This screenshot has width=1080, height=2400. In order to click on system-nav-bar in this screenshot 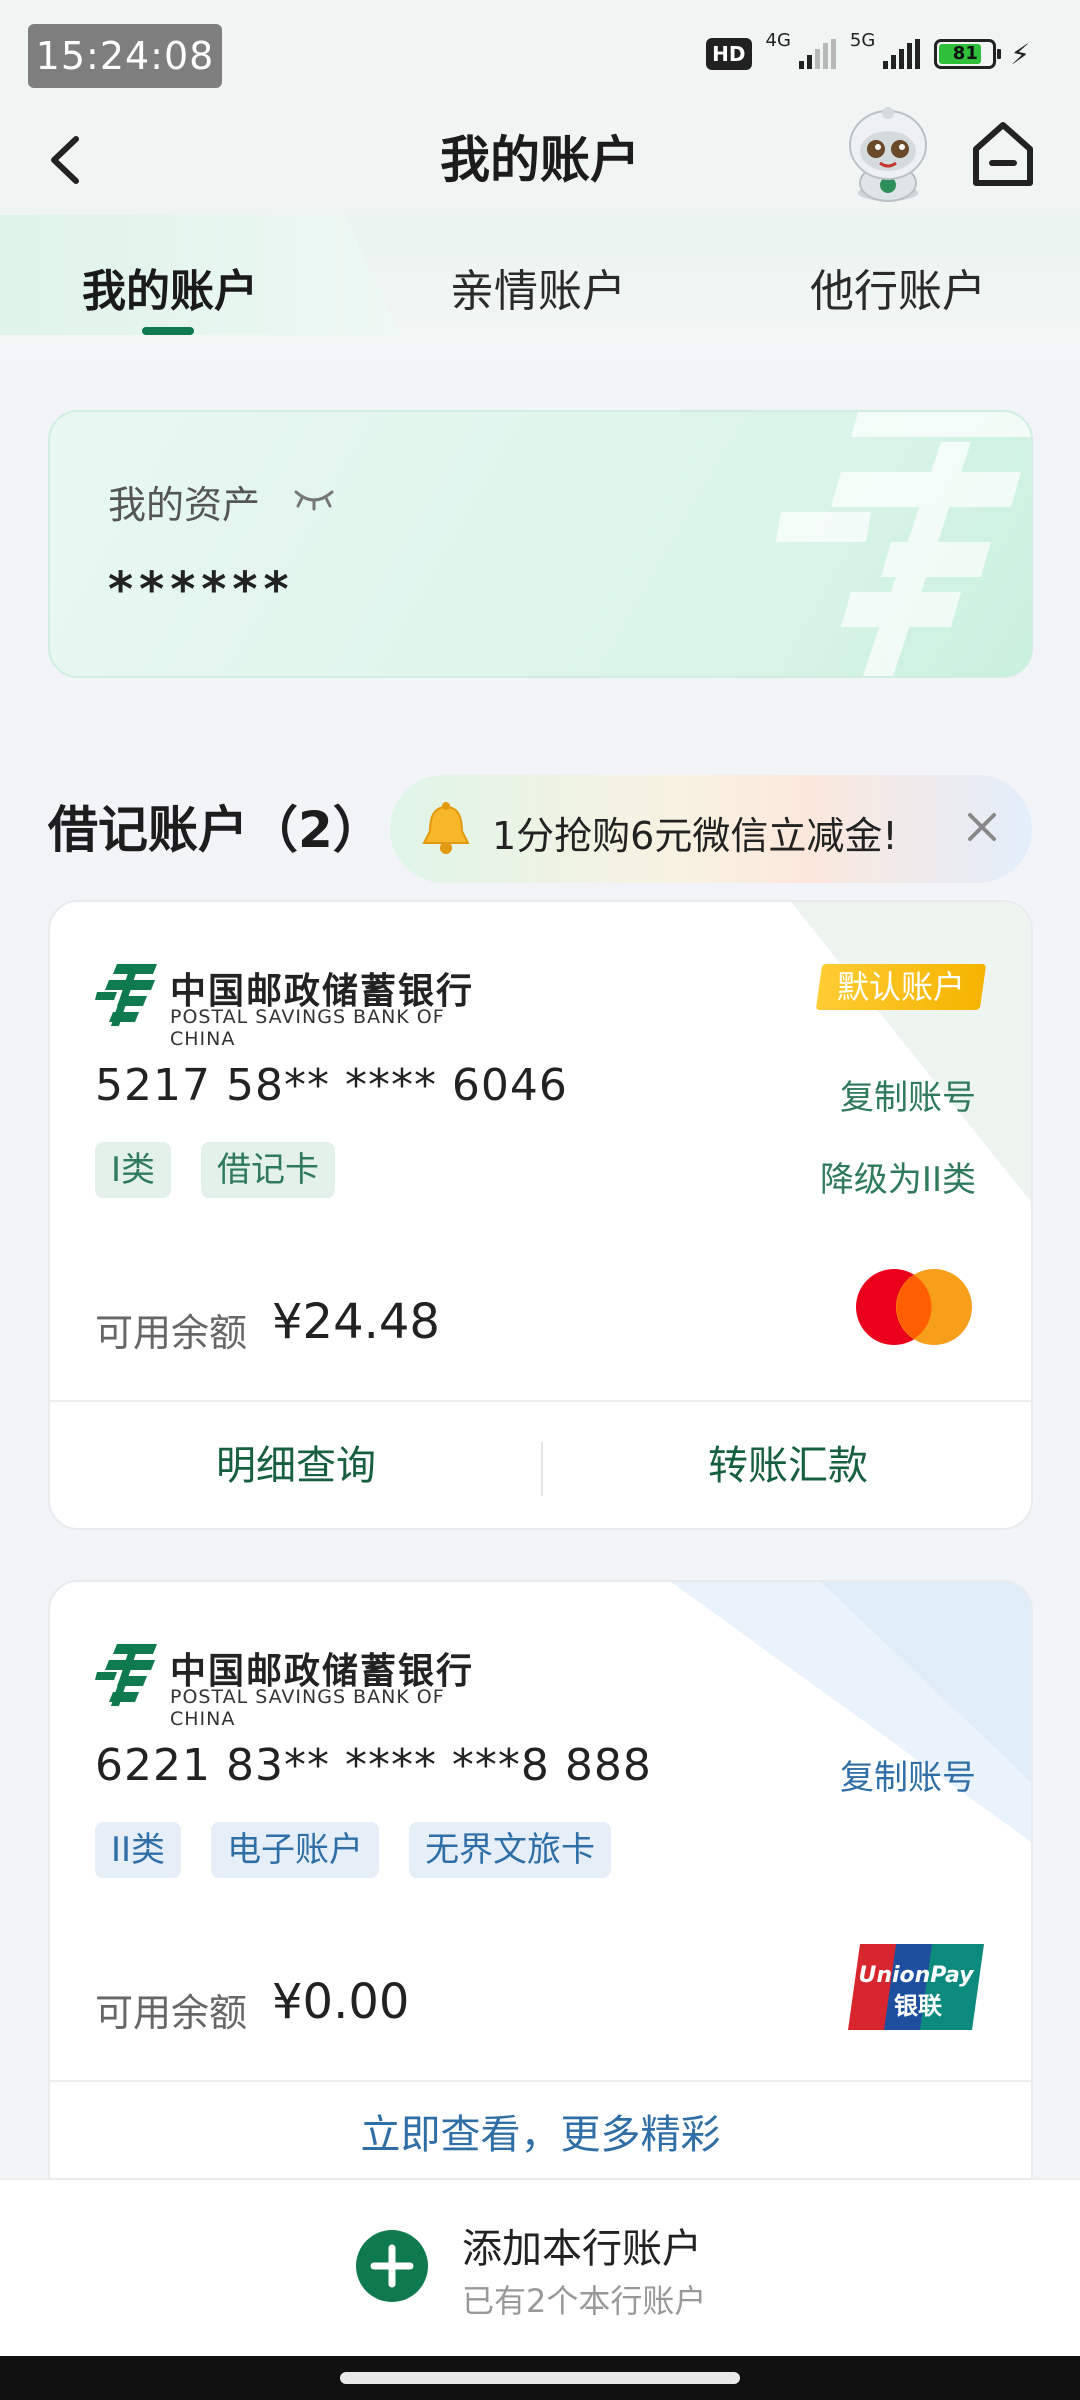, I will do `click(540, 2378)`.